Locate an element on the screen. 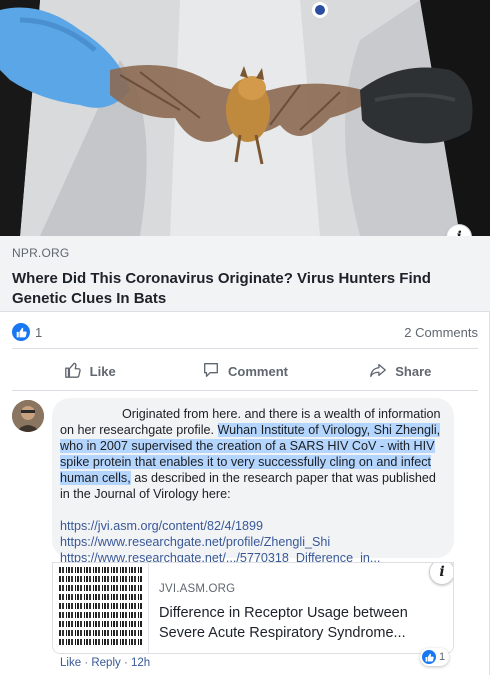 This screenshot has width=493, height=675. link-domain: NPR.ORG is located at coordinates (41, 253).